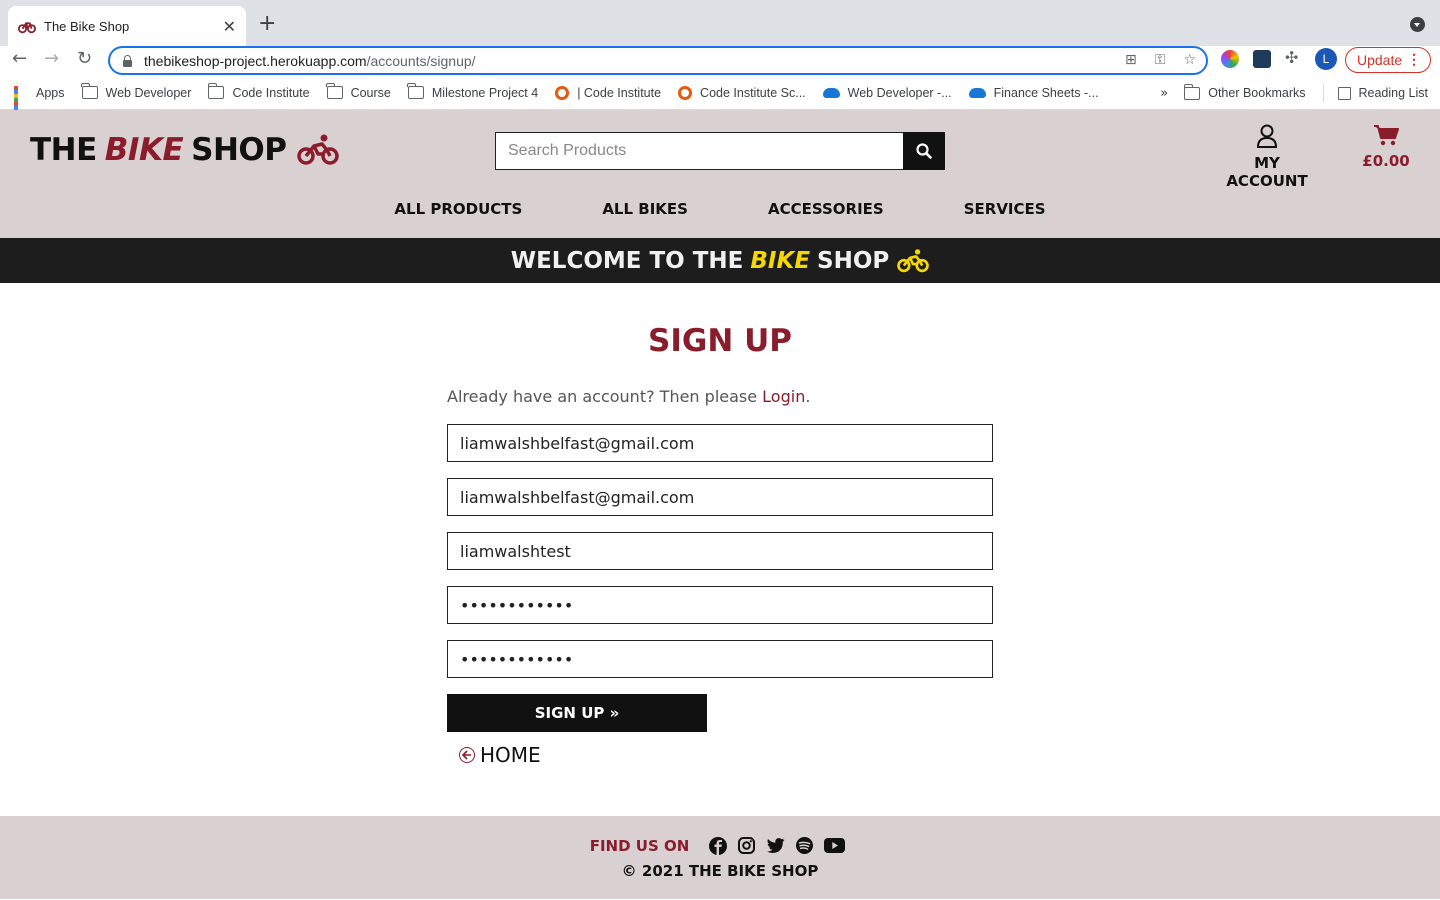 The image size is (1440, 900). What do you see at coordinates (1189, 60) in the screenshot?
I see `bookmark-star-icon: ☆` at bounding box center [1189, 60].